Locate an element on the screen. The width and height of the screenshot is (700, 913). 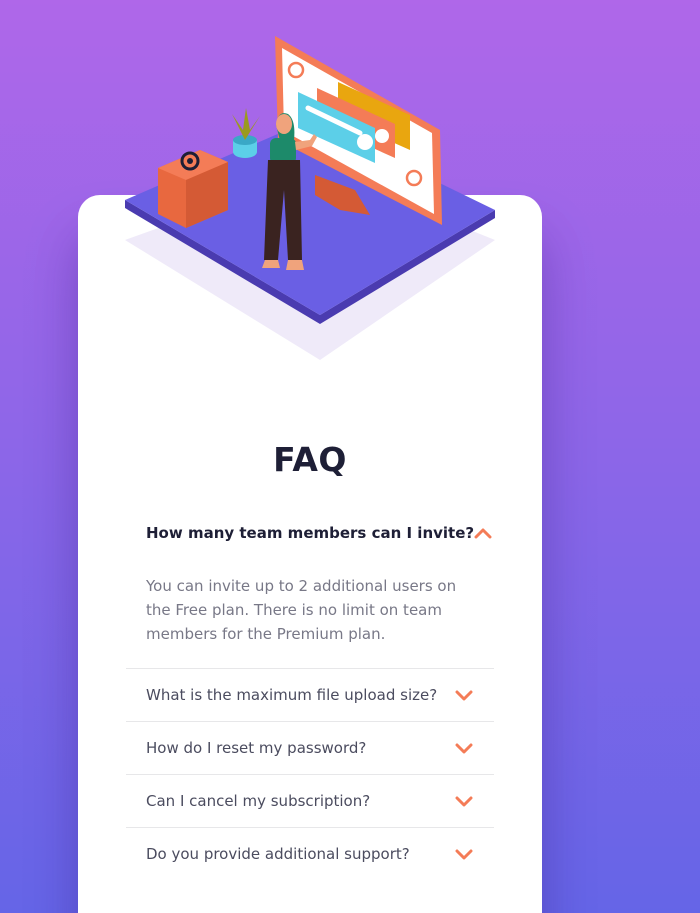
faq-question-button: How do I reset my password? is located at coordinates (310, 748).